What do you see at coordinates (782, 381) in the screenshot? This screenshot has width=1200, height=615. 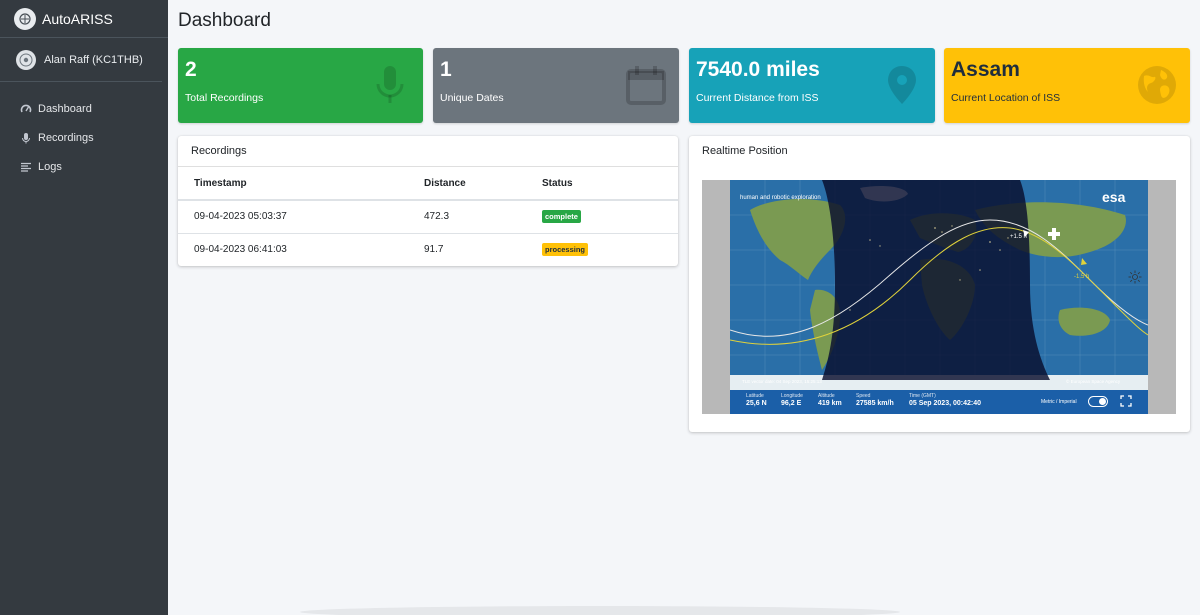 I see `tle-date-text: TLE vector date: 04 Sep 2023, 15:25:13` at bounding box center [782, 381].